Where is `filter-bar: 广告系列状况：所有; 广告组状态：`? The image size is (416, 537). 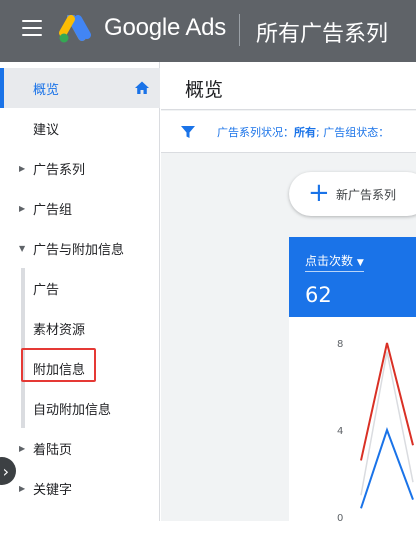
filter-bar: 广告系列状况：所有; 广告组状态： is located at coordinates (288, 132).